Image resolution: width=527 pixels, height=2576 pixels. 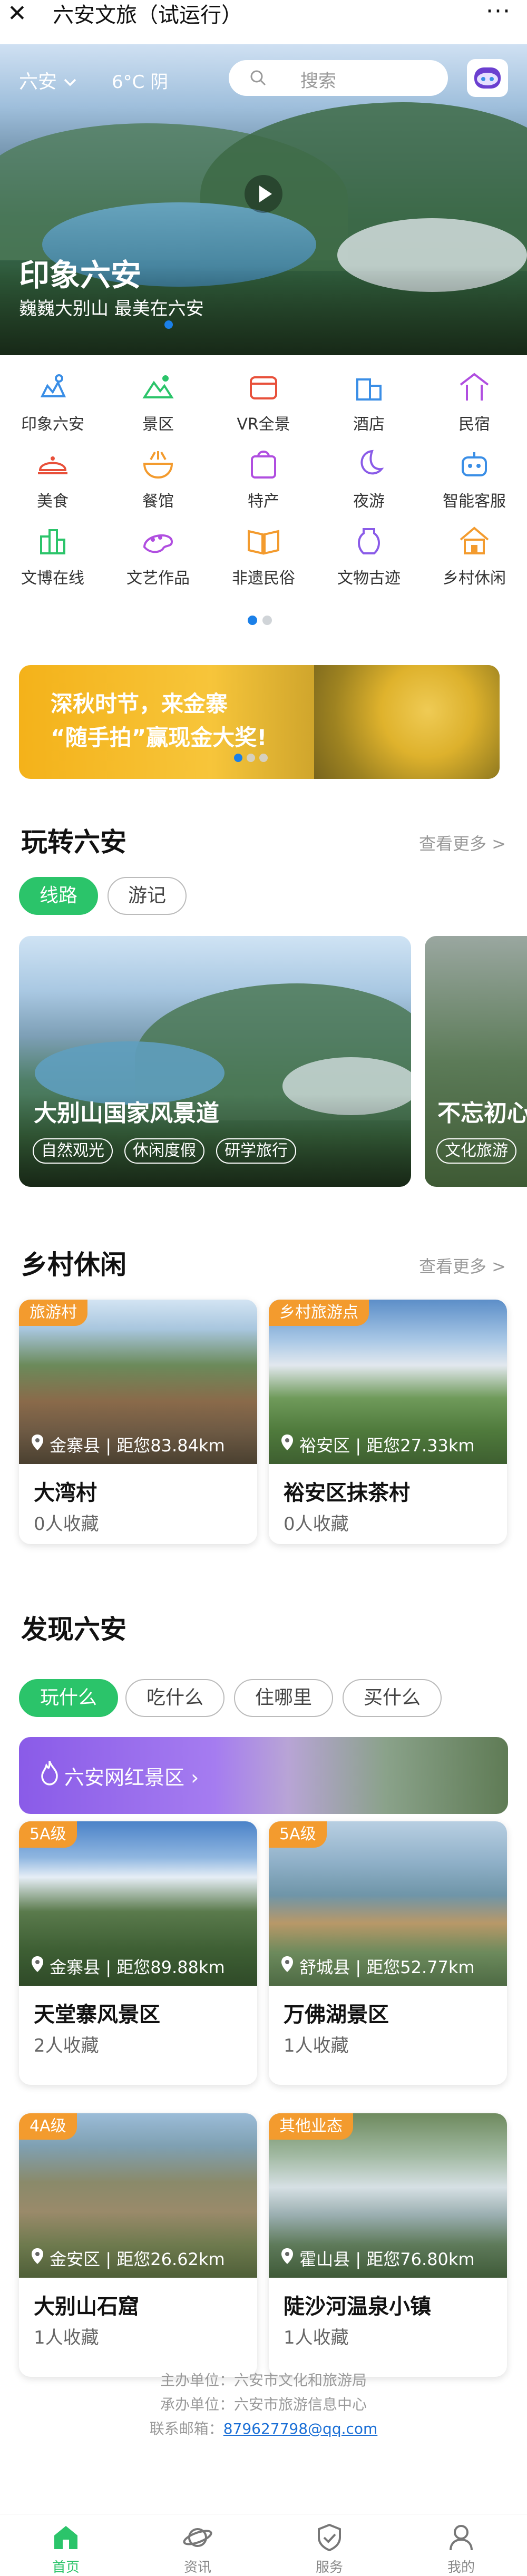 What do you see at coordinates (300, 2428) in the screenshot?
I see `footer-email-link: 879627798@qq.com` at bounding box center [300, 2428].